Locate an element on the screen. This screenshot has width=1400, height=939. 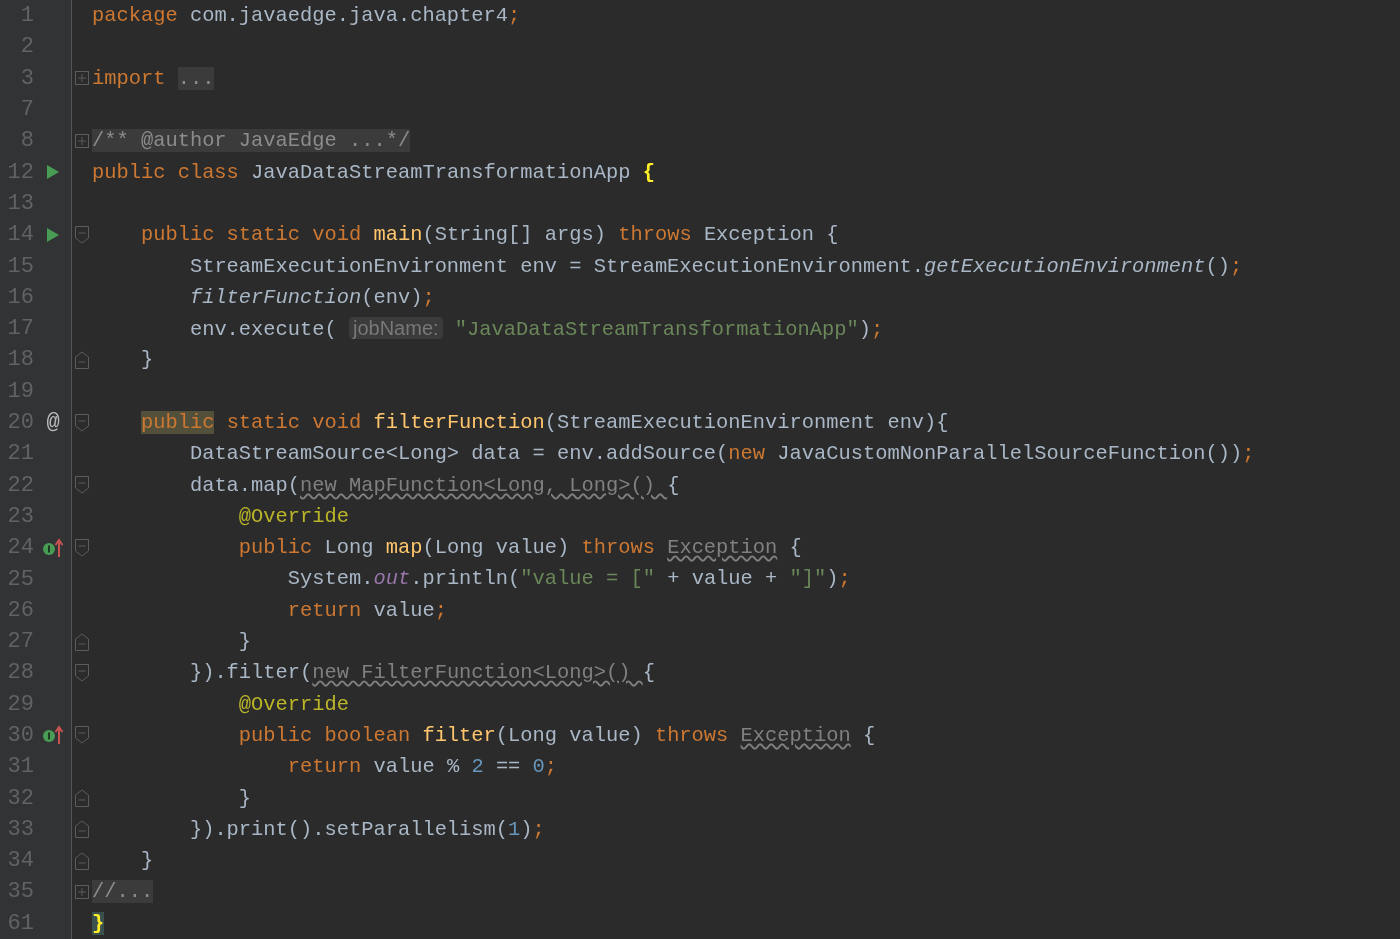
code-line: data.map(new MapFunction<Long, Long>() { is located at coordinates (434, 485).